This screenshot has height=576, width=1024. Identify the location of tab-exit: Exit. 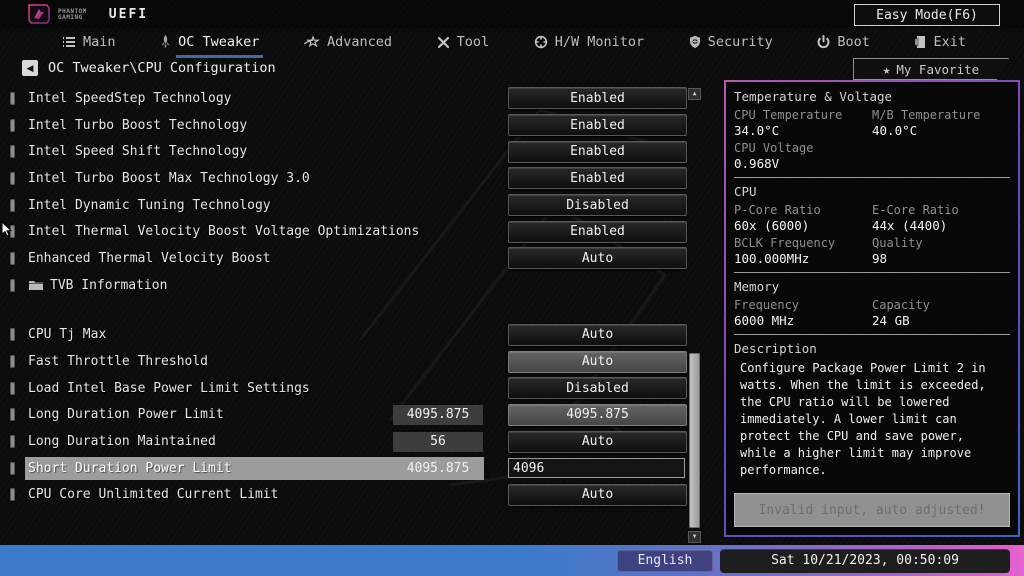
(940, 42).